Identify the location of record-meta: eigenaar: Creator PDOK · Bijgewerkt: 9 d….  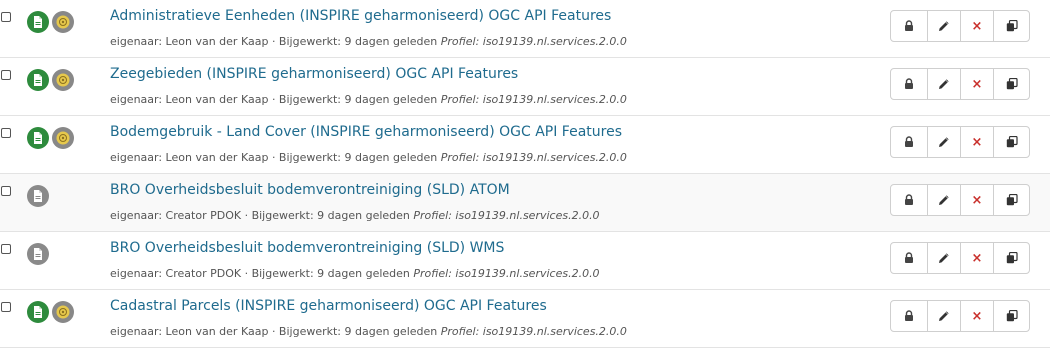
(355, 215).